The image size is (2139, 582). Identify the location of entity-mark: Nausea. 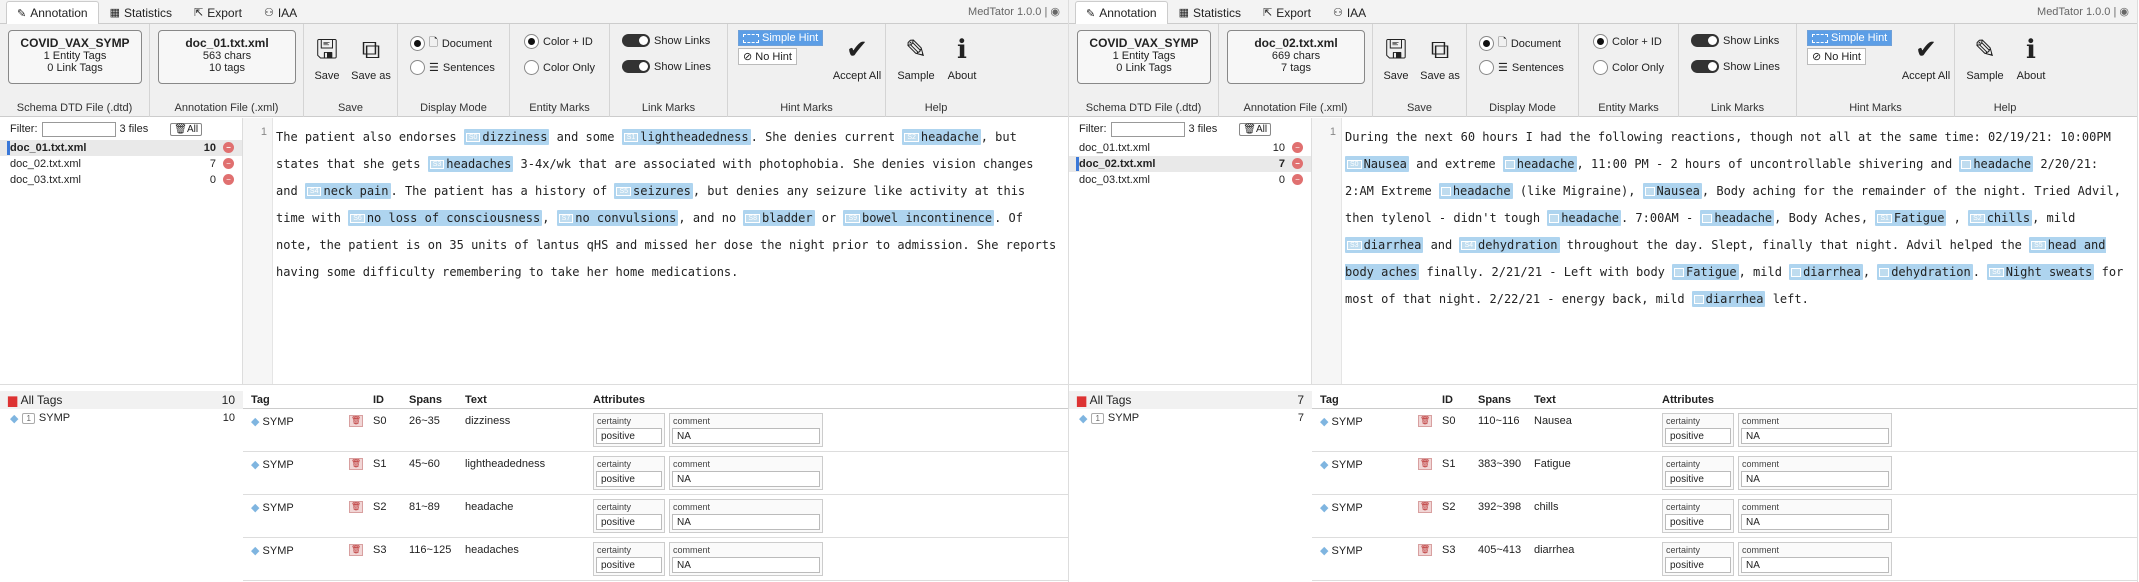
(1672, 191).